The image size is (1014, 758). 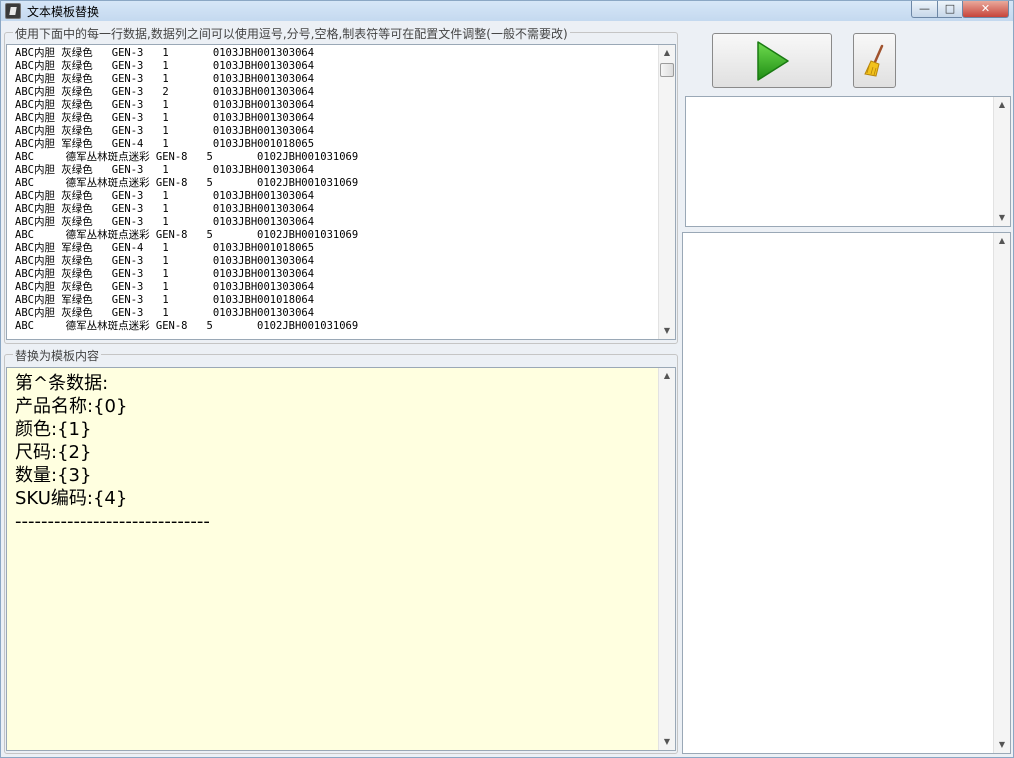 What do you see at coordinates (165, 92) in the screenshot?
I see `data-line: ABC内胆 灰绿色 GEN-3 2 0103JBH001303064` at bounding box center [165, 92].